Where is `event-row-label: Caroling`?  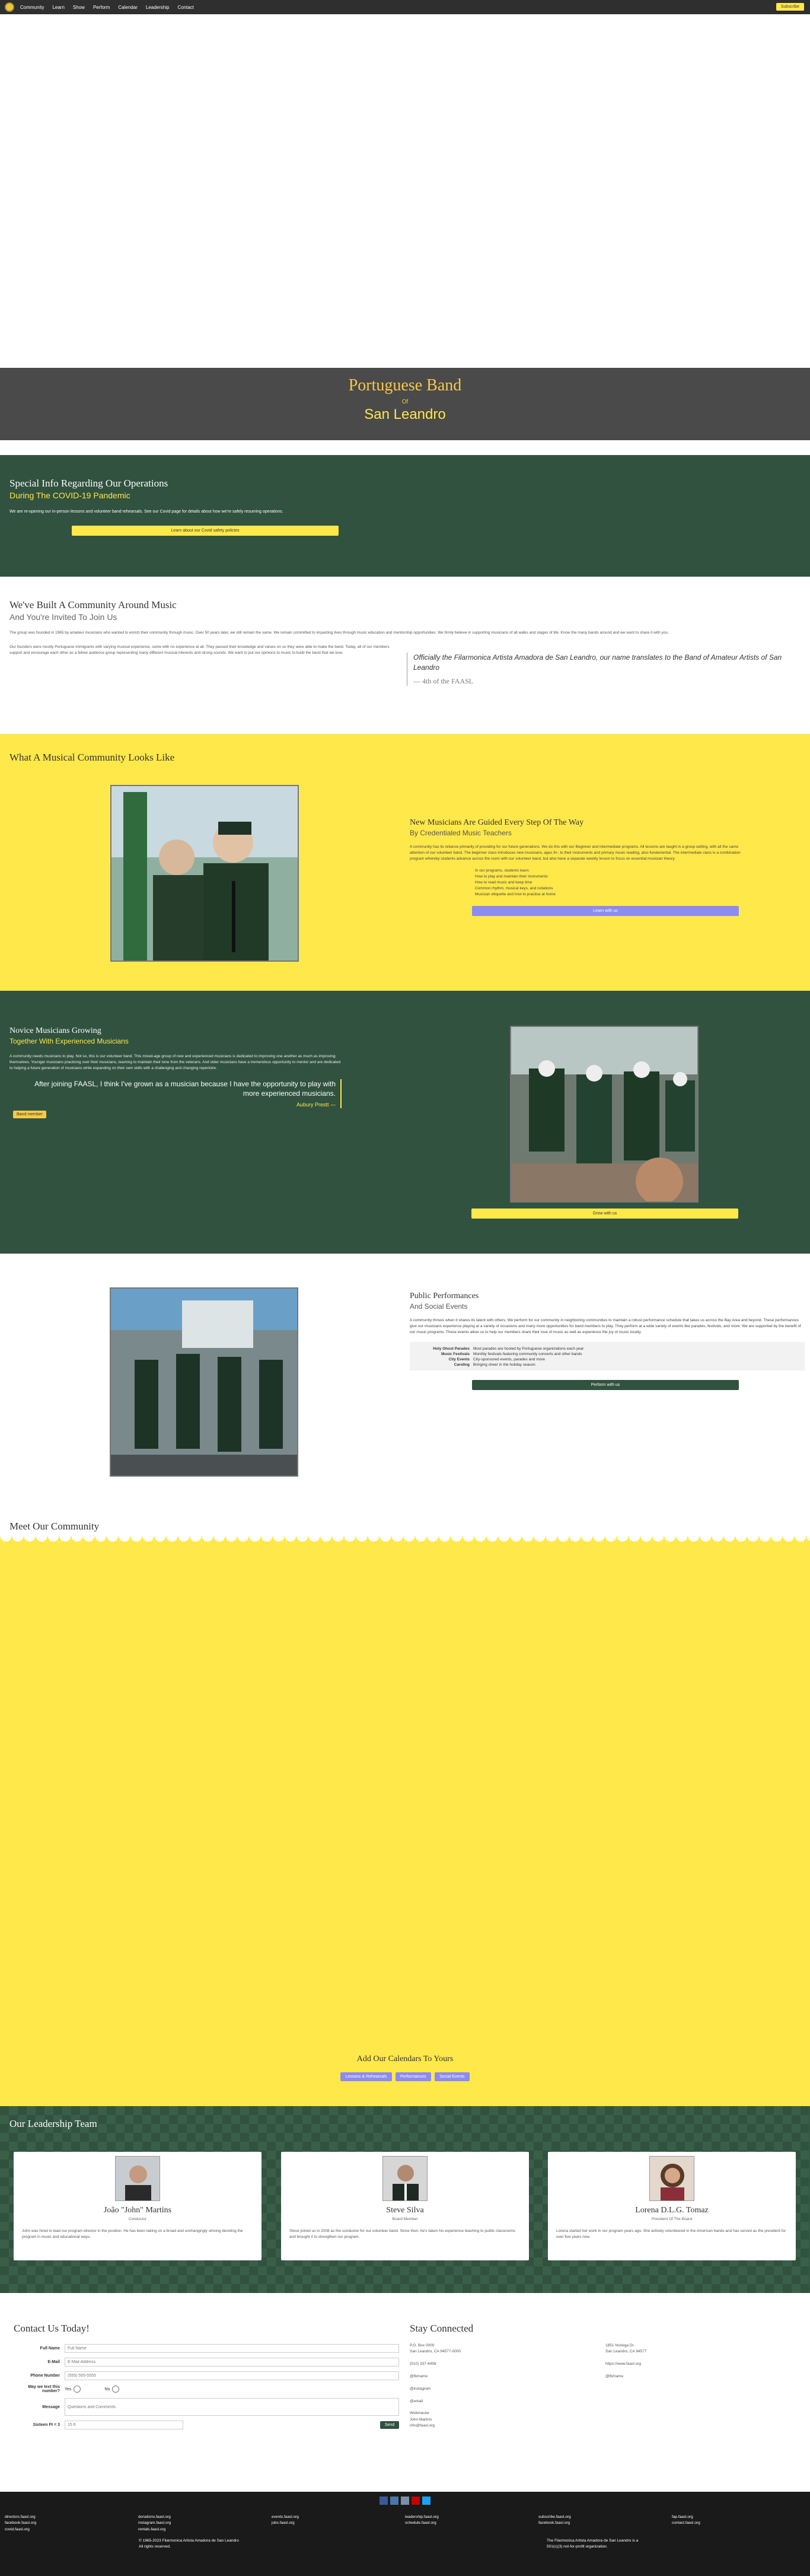 event-row-label: Caroling is located at coordinates (462, 1365).